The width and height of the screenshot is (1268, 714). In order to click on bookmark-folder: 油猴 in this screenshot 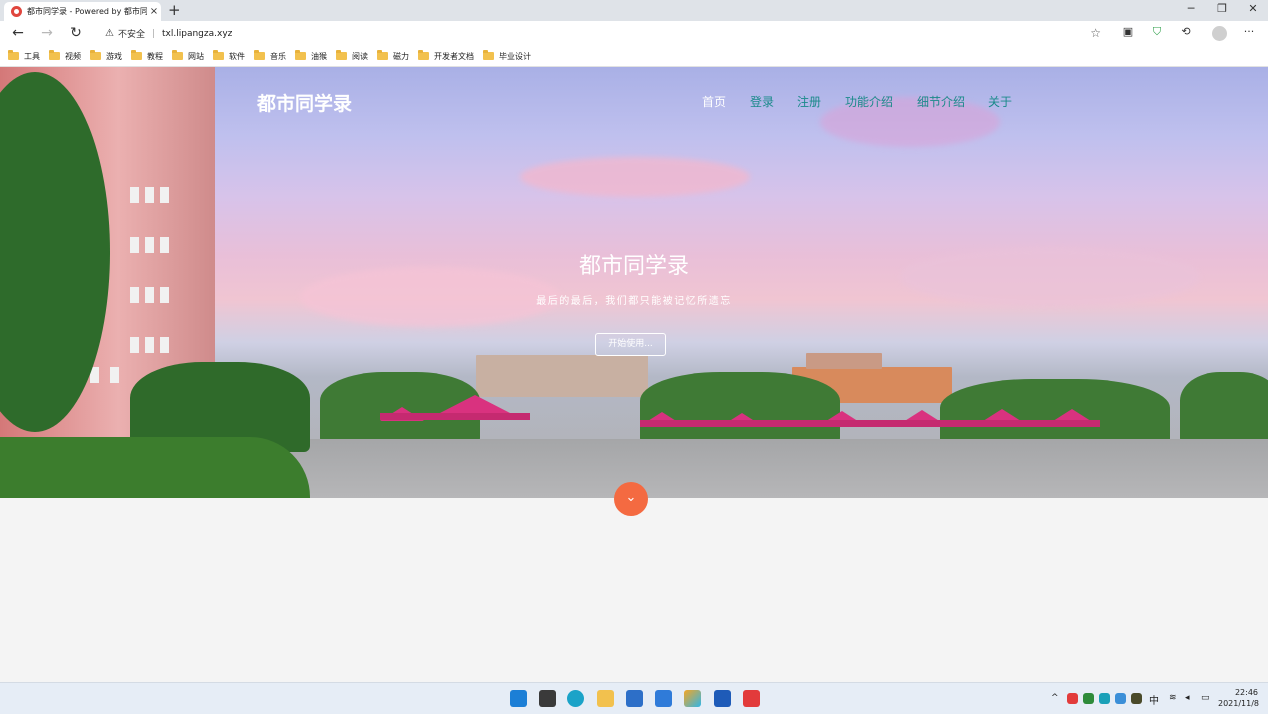, I will do `click(311, 56)`.